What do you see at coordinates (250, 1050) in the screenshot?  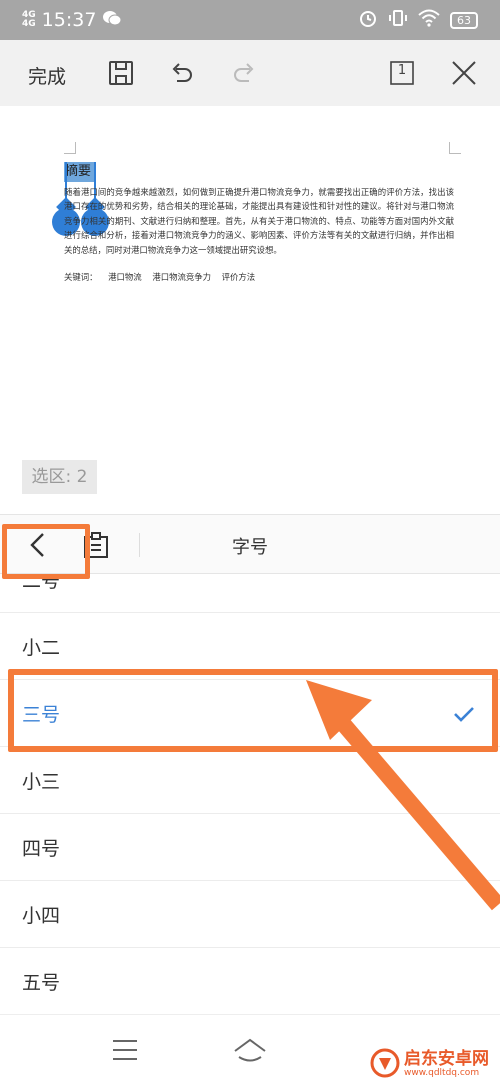 I see `home-icon` at bounding box center [250, 1050].